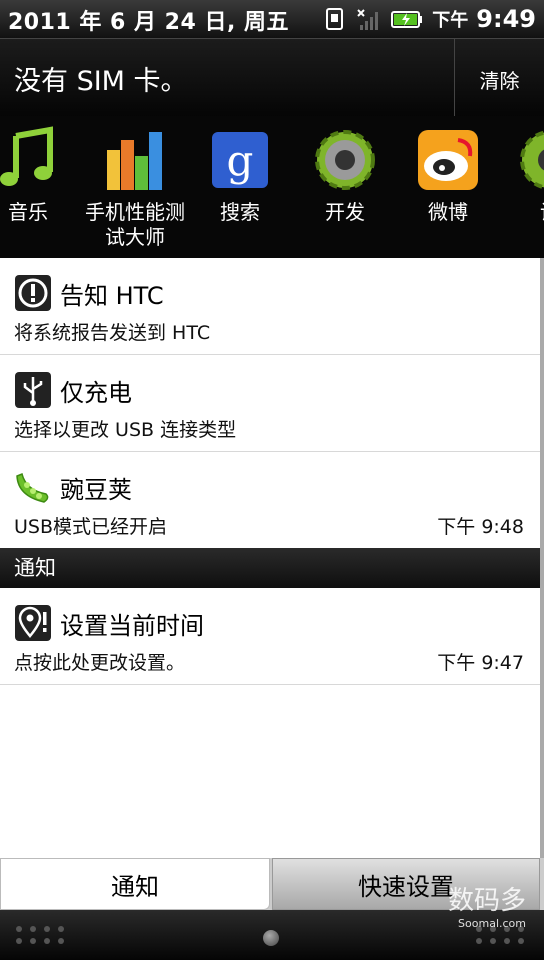 This screenshot has width=544, height=960. I want to click on notification-subtitle: USB模式已经开启, so click(91, 527).